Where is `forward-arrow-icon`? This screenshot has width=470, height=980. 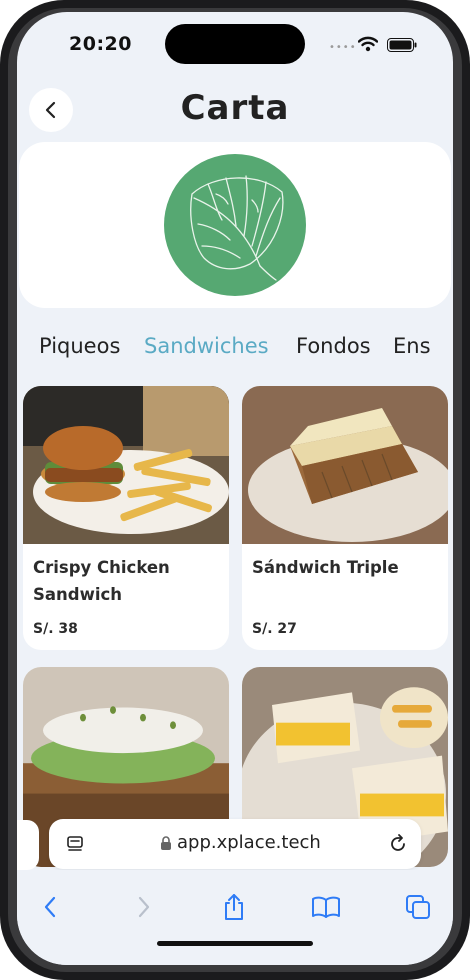 forward-arrow-icon is located at coordinates (144, 907).